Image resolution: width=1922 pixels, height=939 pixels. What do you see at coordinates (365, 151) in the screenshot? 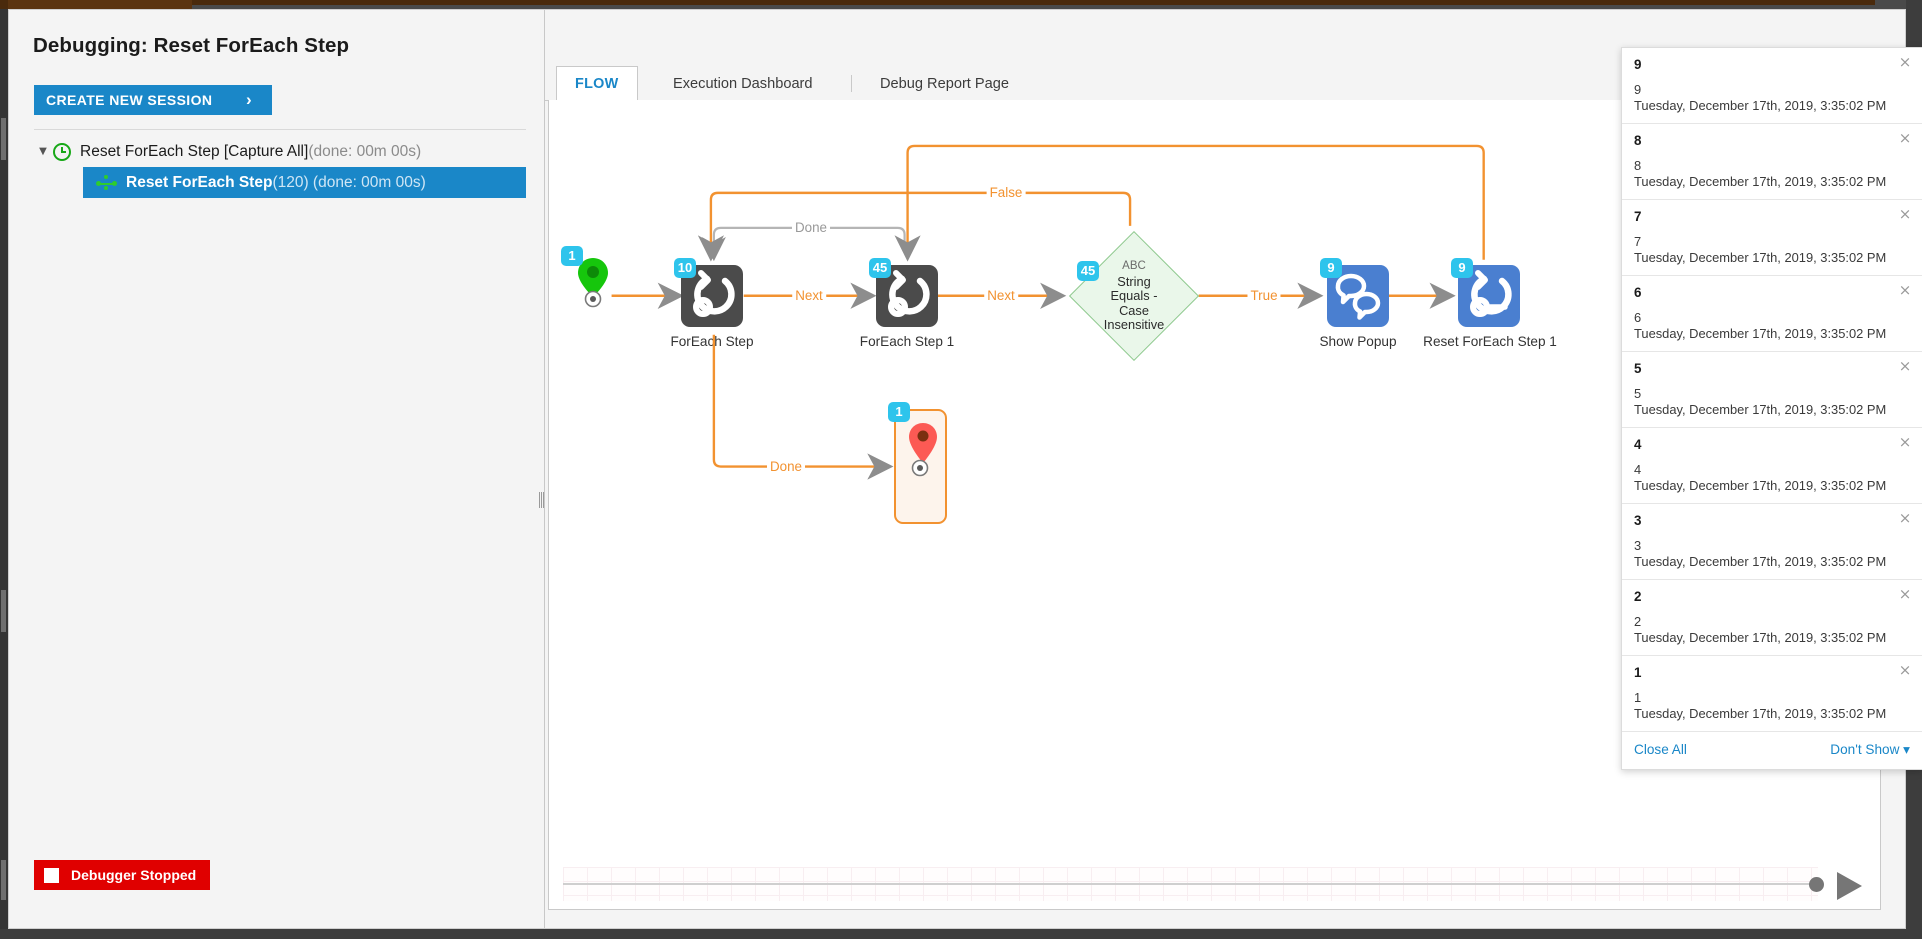
I see `tree-item-session-meta: (done: 00m 00s)` at bounding box center [365, 151].